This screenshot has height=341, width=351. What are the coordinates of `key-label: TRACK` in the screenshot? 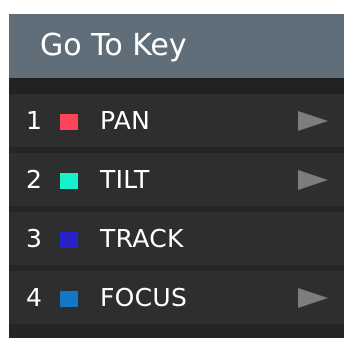 It's located at (142, 238).